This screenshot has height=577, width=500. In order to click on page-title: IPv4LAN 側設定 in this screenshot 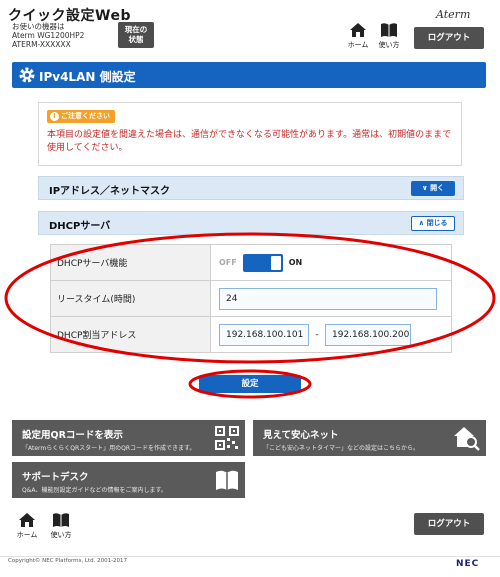, I will do `click(87, 77)`.